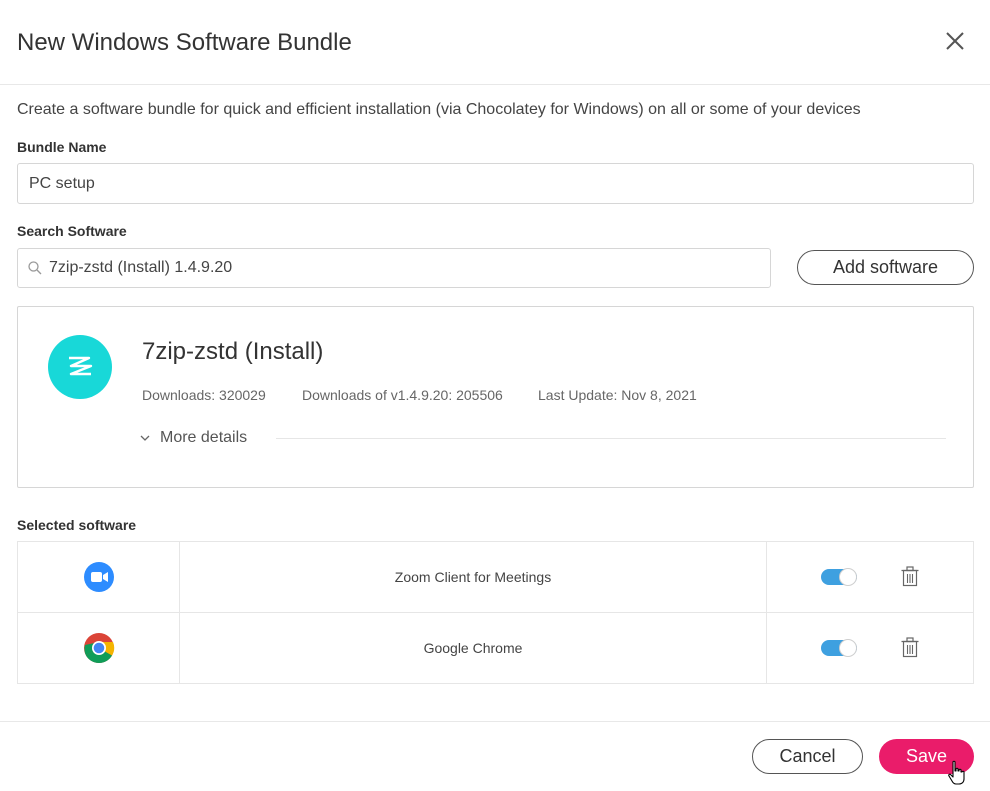  Describe the element at coordinates (233, 351) in the screenshot. I see `package-name: 7zip-zstd (Install)` at that location.